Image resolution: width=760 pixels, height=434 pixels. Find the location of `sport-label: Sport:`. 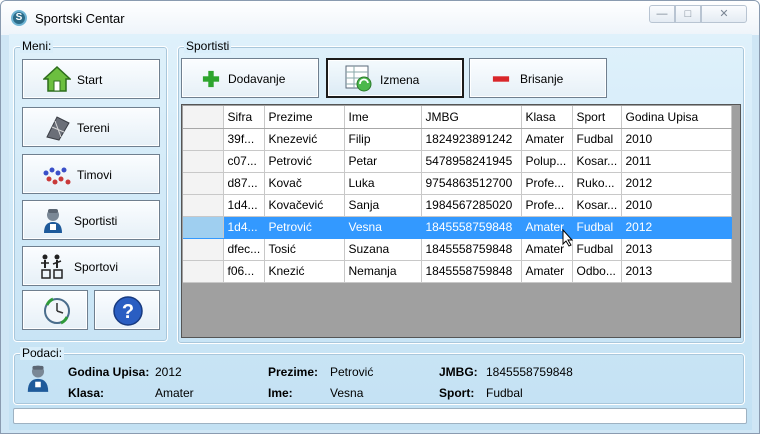

sport-label: Sport: is located at coordinates (457, 393).